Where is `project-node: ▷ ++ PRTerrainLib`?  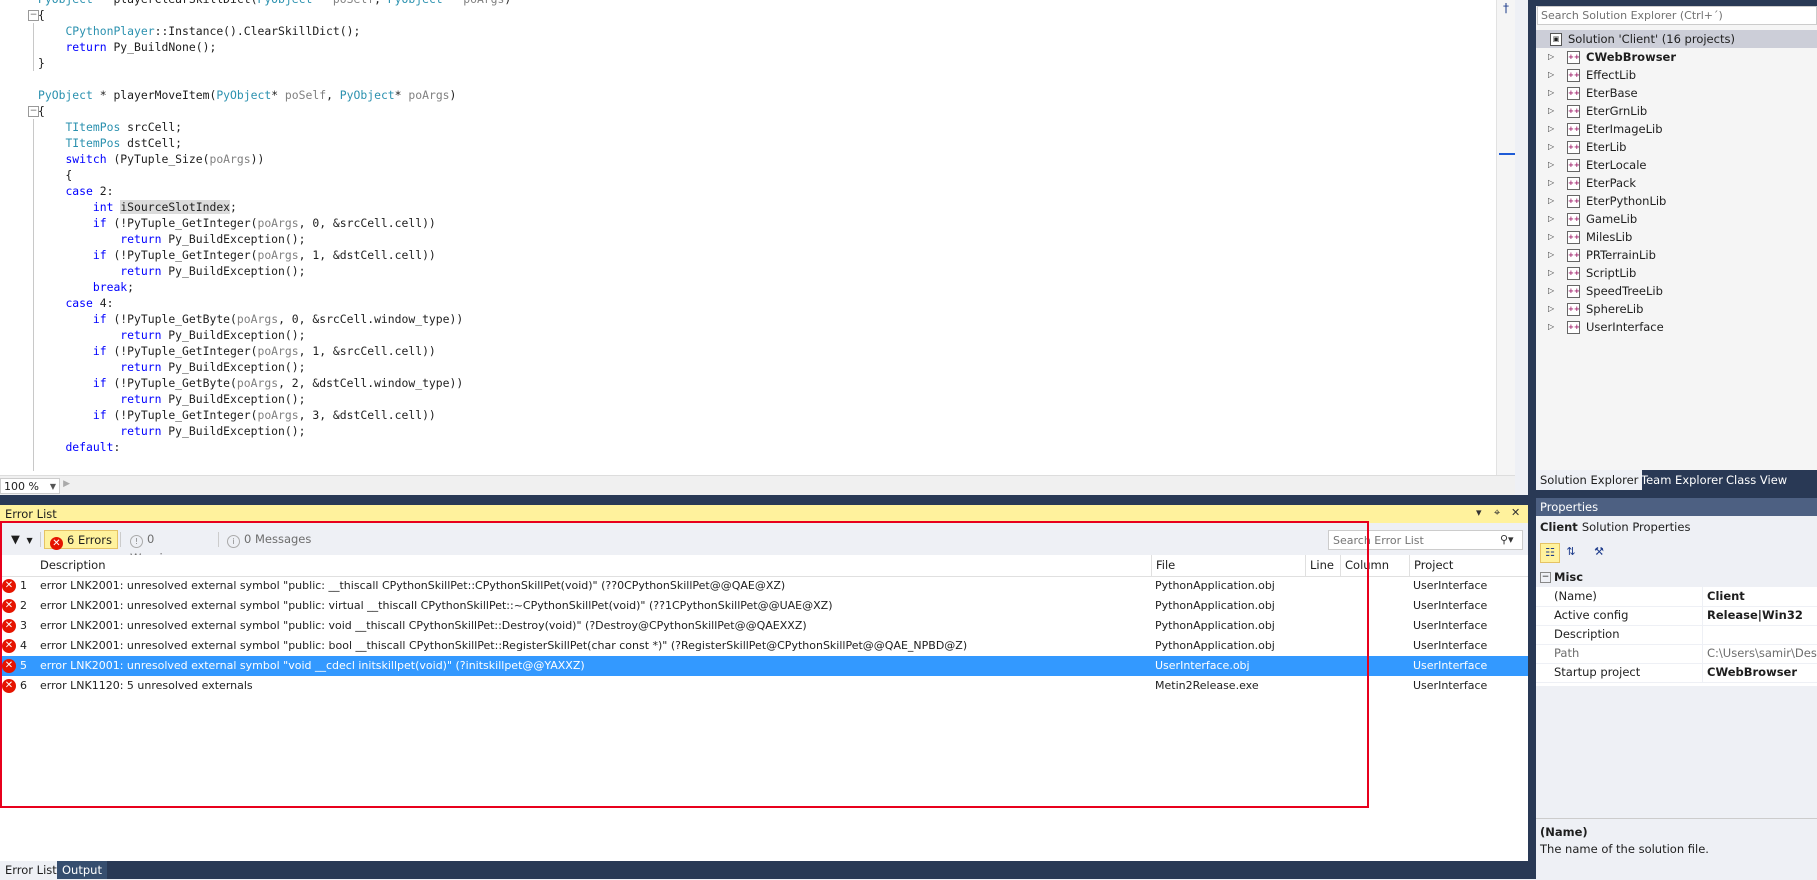 project-node: ▷ ++ PRTerrainLib is located at coordinates (1676, 255).